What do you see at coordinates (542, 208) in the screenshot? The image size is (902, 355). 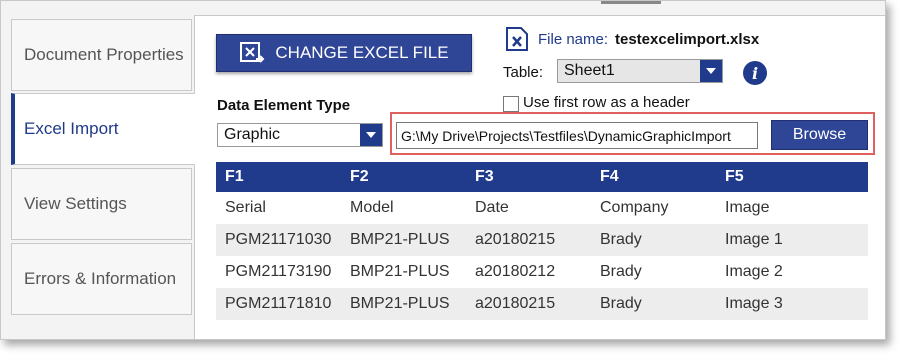 I see `table-row: Serial Model Date Company Image` at bounding box center [542, 208].